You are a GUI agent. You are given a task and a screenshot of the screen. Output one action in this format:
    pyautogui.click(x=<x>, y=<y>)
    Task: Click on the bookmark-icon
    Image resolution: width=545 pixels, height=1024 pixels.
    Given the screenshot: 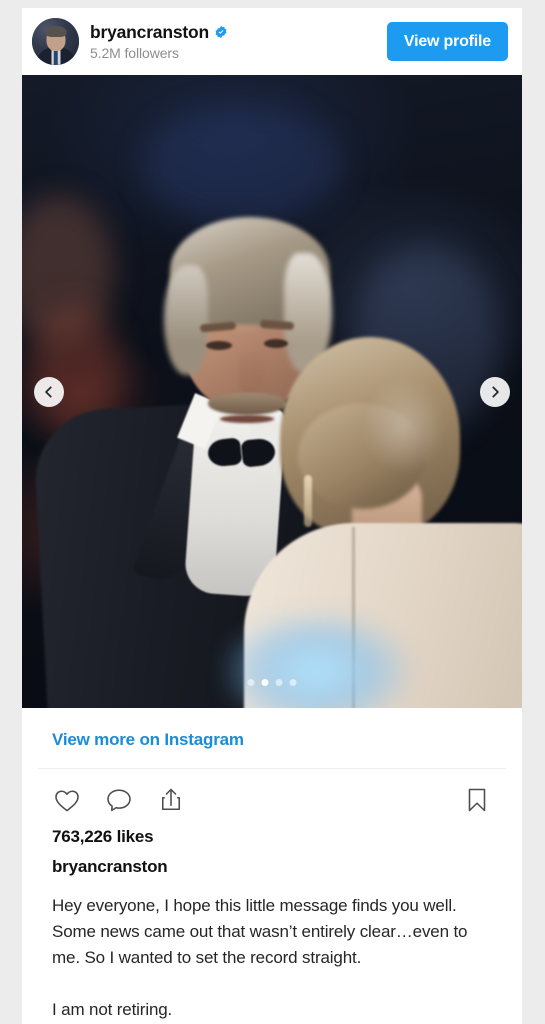 What is the action you would take?
    pyautogui.click(x=477, y=800)
    